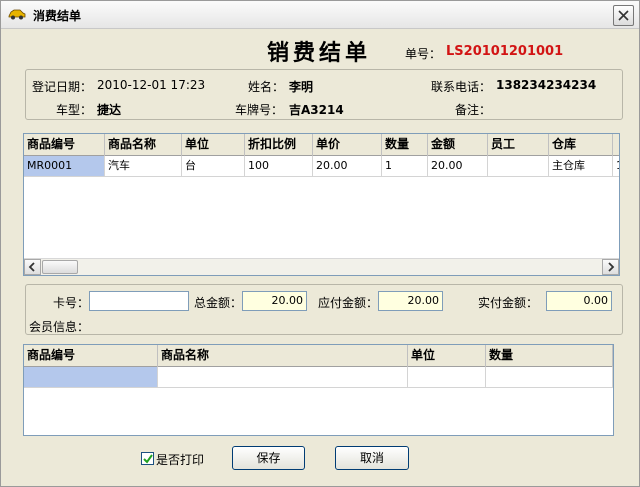 The width and height of the screenshot is (640, 487). Describe the element at coordinates (139, 301) in the screenshot. I see `card-number-input` at that location.